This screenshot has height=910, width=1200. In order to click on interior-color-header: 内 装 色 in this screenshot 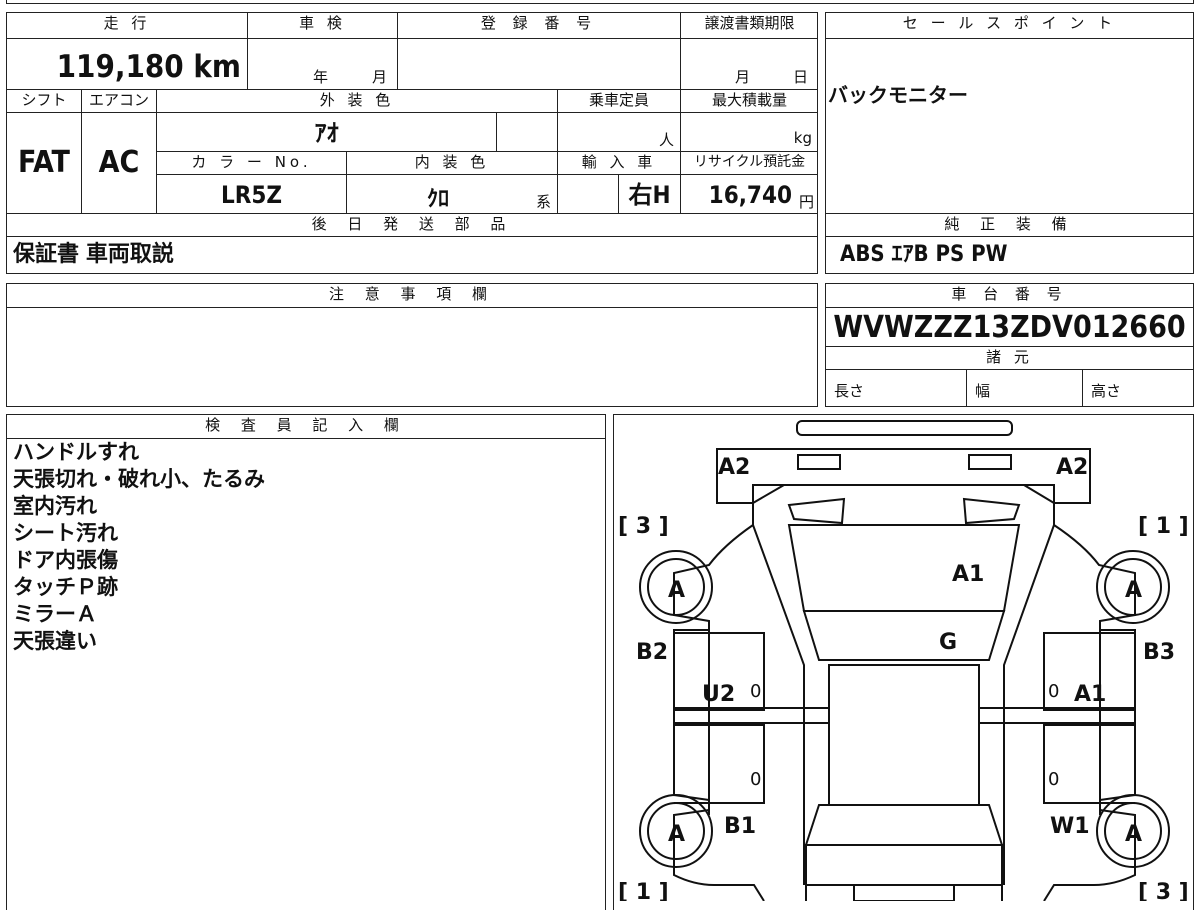, I will do `click(451, 163)`.